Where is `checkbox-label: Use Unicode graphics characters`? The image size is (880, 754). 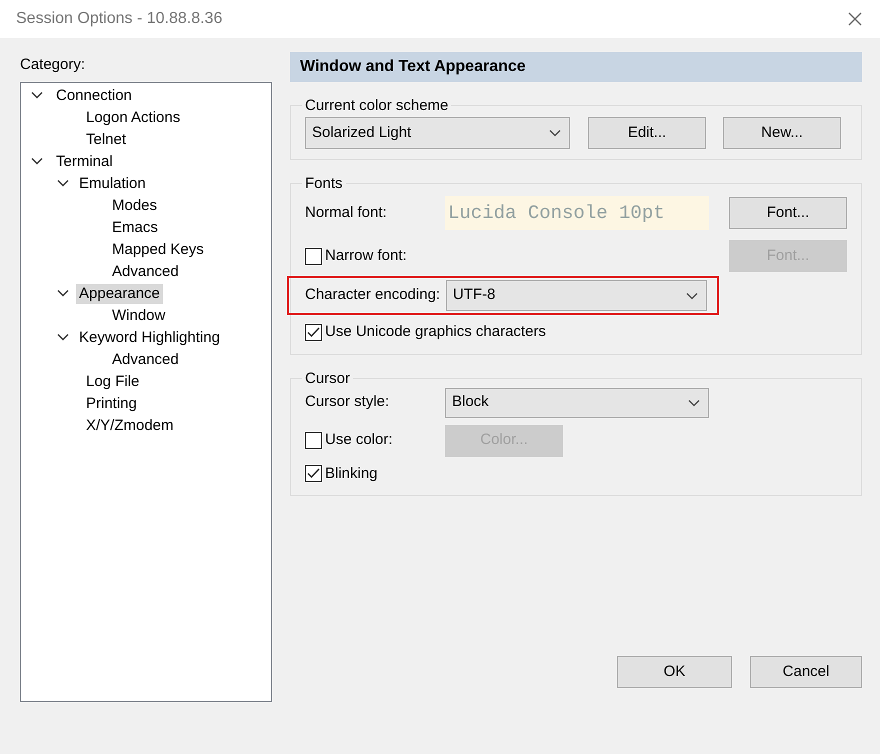 checkbox-label: Use Unicode graphics characters is located at coordinates (435, 332).